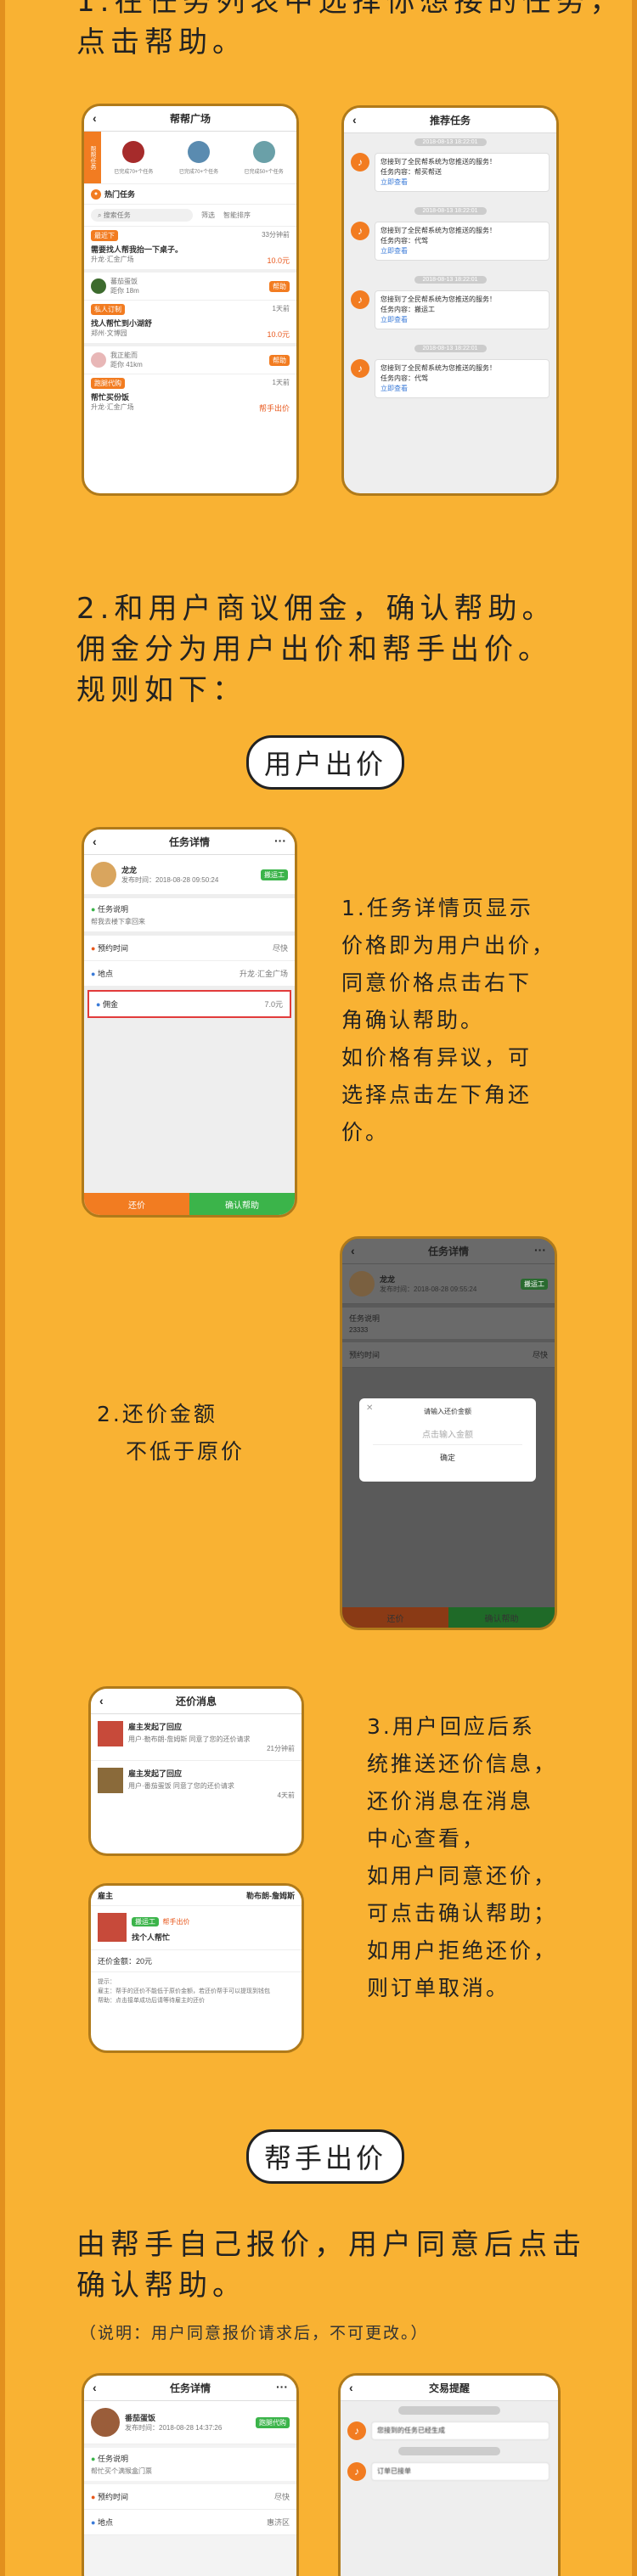 This screenshot has width=637, height=2576. Describe the element at coordinates (190, 395) in the screenshot. I see `task-card-3: 跑腿代购 1天前 帮忙买份饭 升龙·汇金广场 帮手出价` at that location.